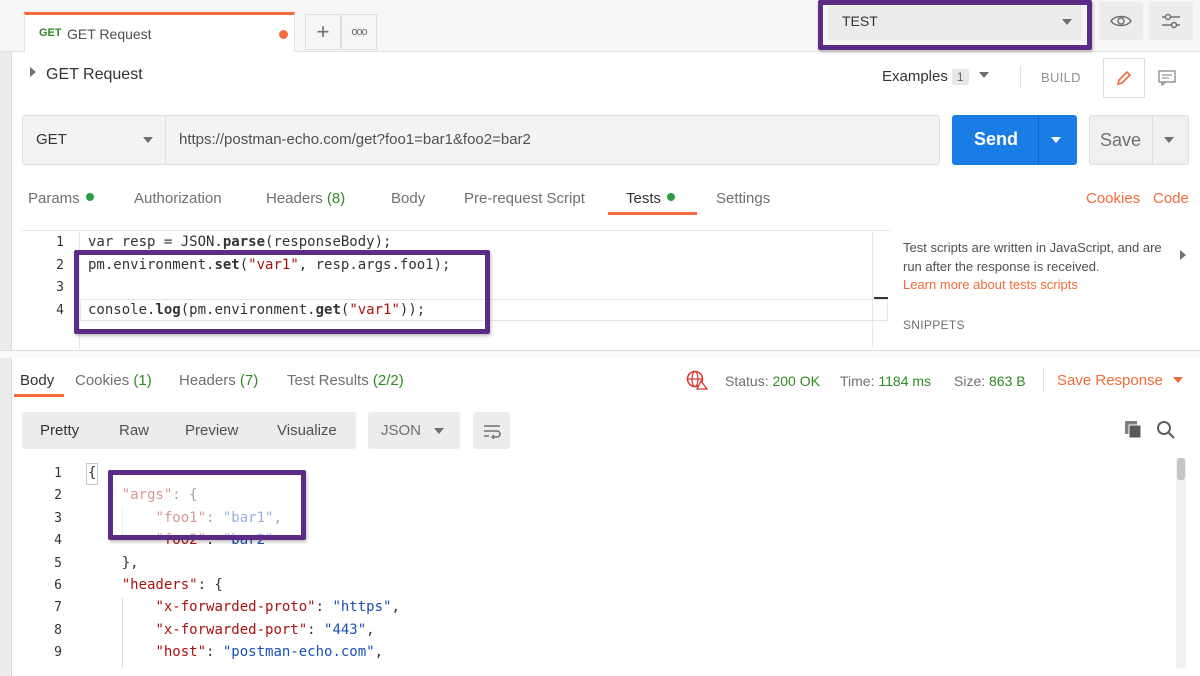  What do you see at coordinates (345, 630) in the screenshot?
I see `code-token-sval: "443"` at bounding box center [345, 630].